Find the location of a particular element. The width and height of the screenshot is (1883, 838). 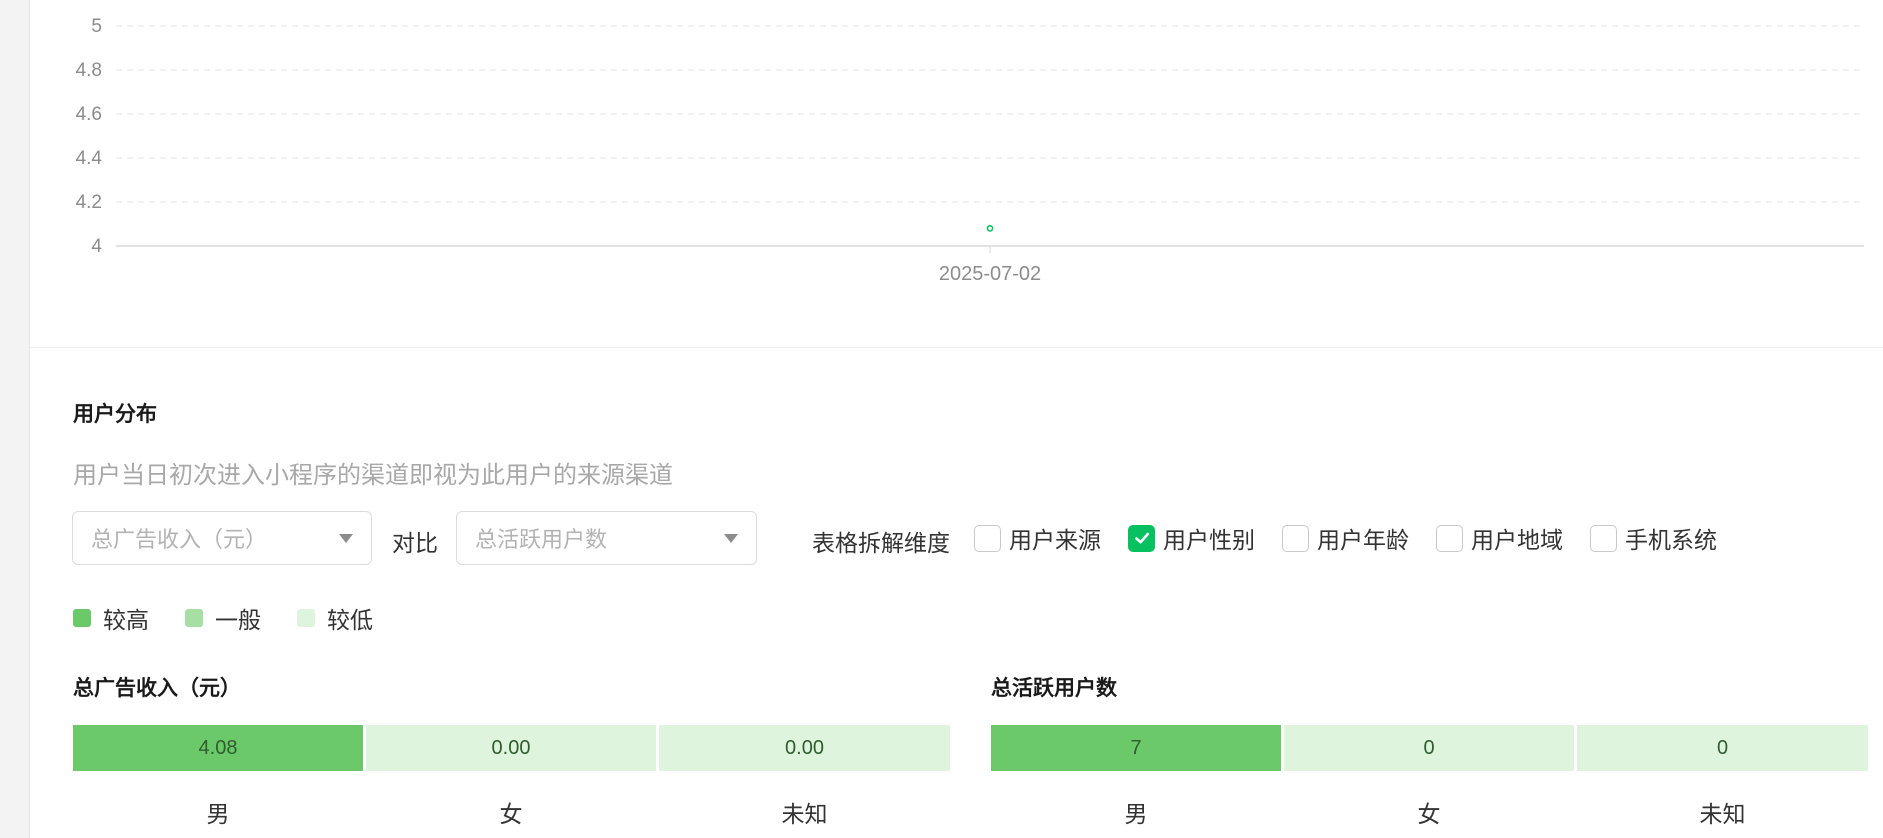

dimension-checkbox-os: 手机系统 is located at coordinates (1653, 538).